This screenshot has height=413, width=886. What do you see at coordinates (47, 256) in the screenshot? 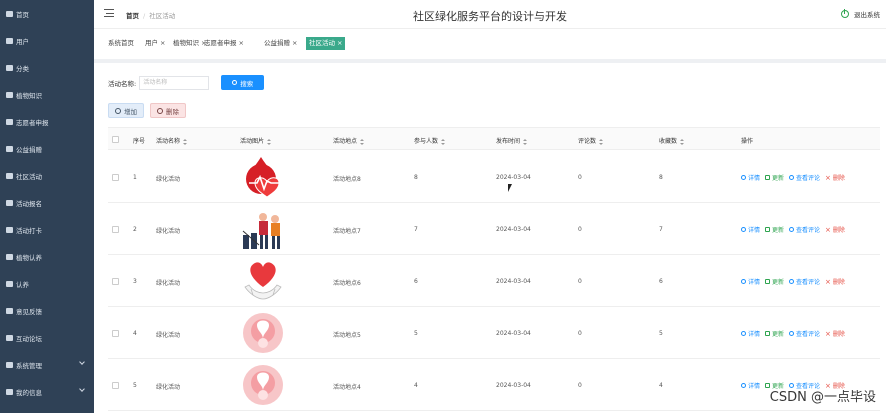
I see `sidebar-item: 植物认养` at bounding box center [47, 256].